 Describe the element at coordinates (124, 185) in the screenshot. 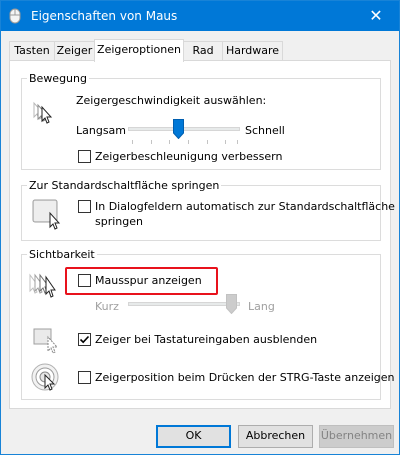

I see `snap-group-label: Zur Standardschaltfläche springen` at that location.